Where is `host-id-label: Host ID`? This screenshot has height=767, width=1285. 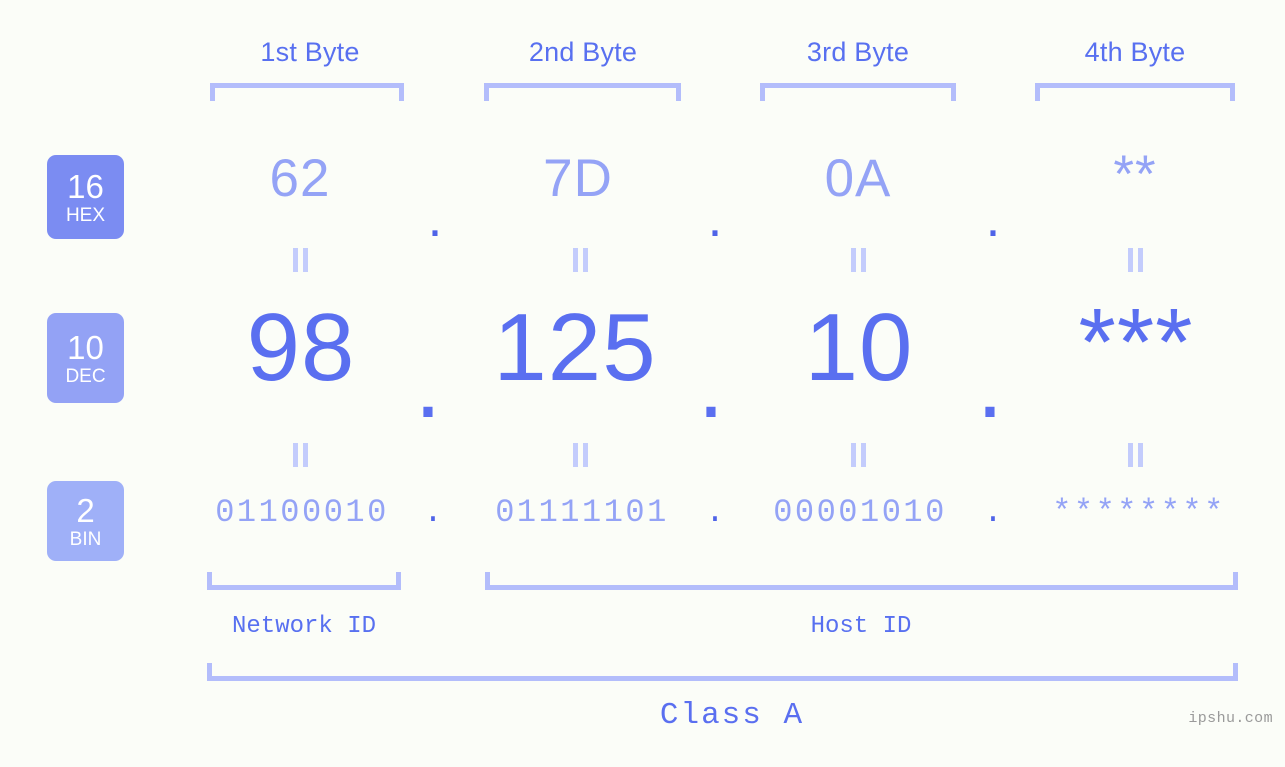 host-id-label: Host ID is located at coordinates (861, 626).